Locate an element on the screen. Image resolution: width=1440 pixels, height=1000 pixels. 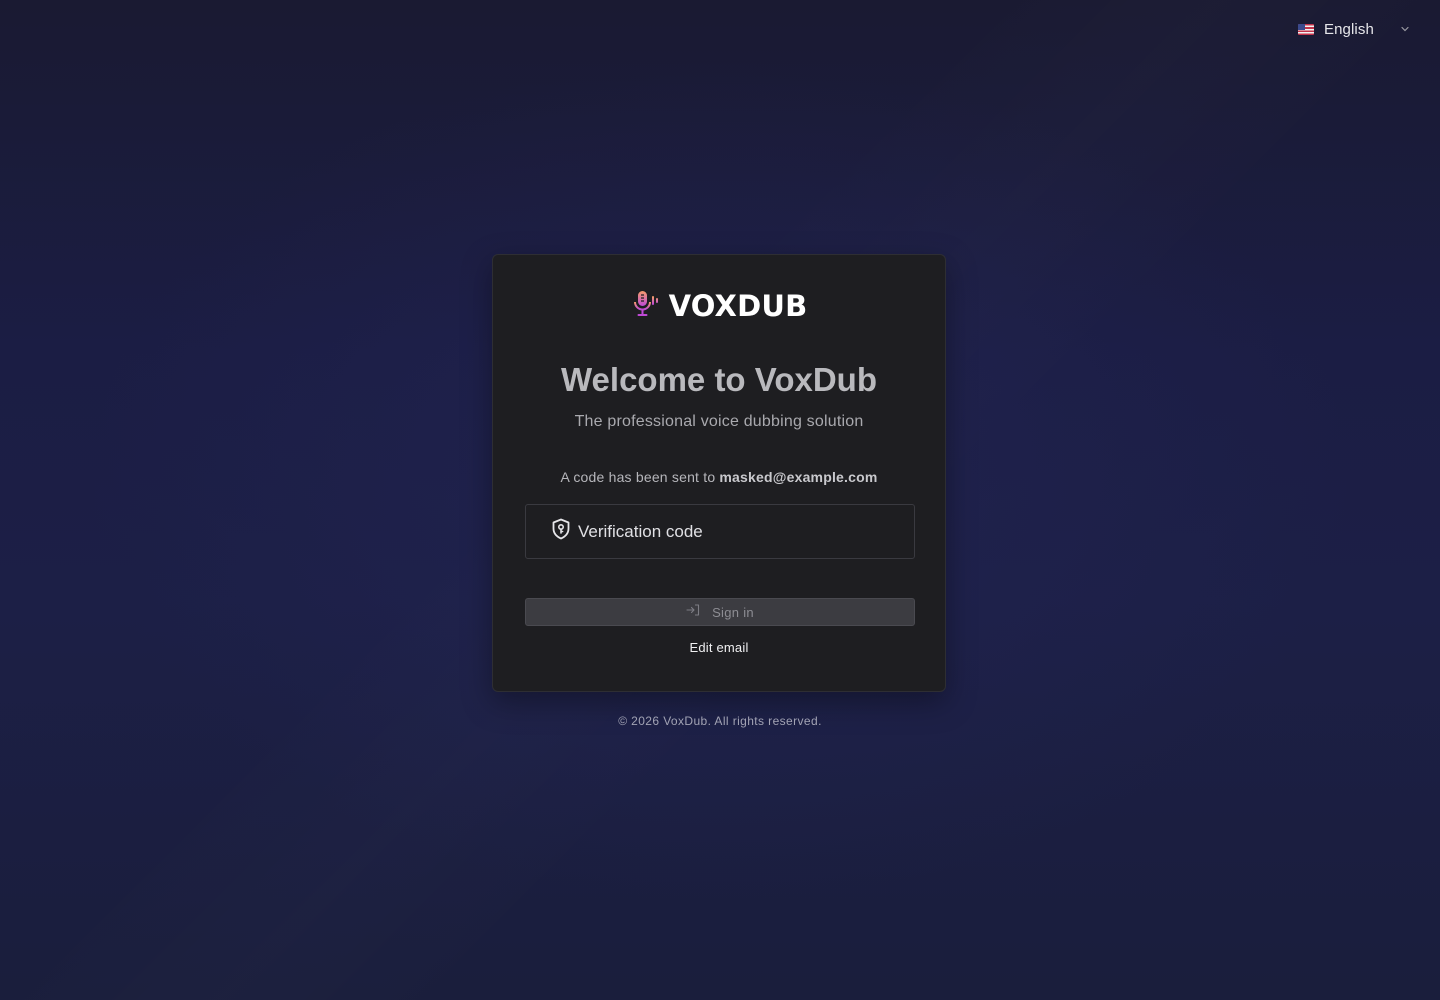
sign-in-icon is located at coordinates (693, 612).